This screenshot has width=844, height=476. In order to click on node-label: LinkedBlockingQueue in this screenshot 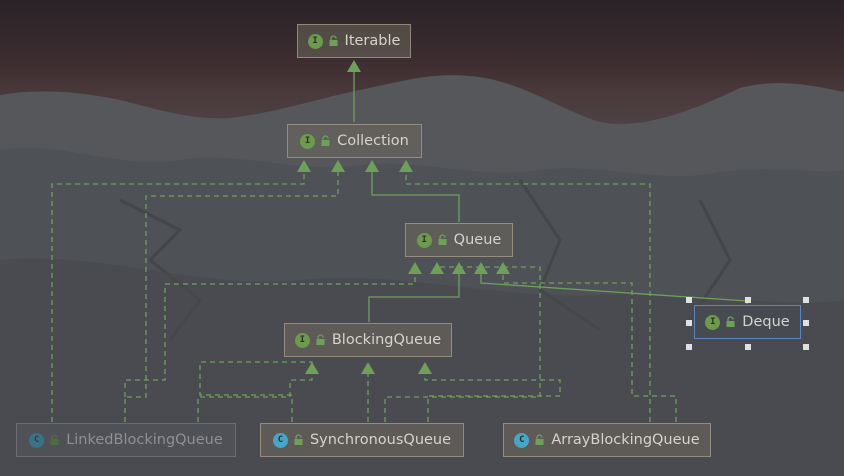, I will do `click(144, 440)`.